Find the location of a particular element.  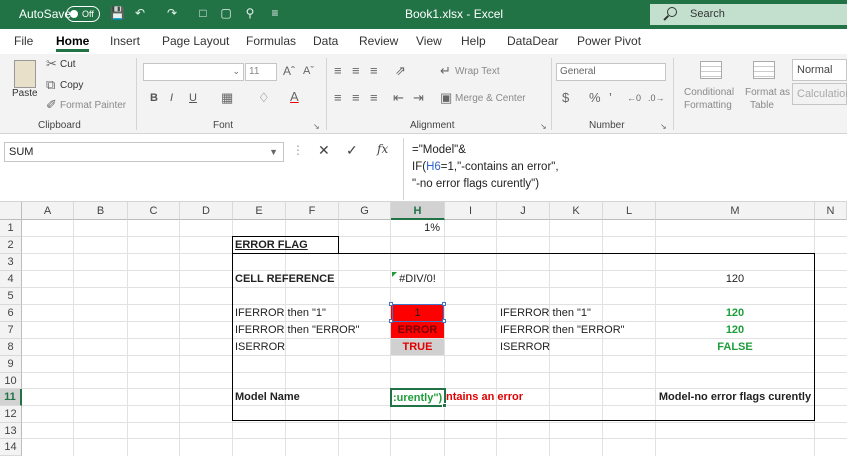

active-cell-editor: :urently") is located at coordinates (418, 397).